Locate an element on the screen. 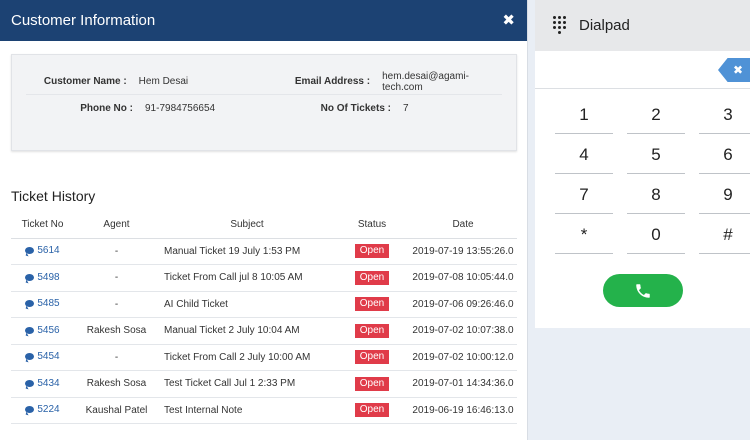 Image resolution: width=750 pixels, height=440 pixels. ticket-number: 5454 is located at coordinates (48, 357).